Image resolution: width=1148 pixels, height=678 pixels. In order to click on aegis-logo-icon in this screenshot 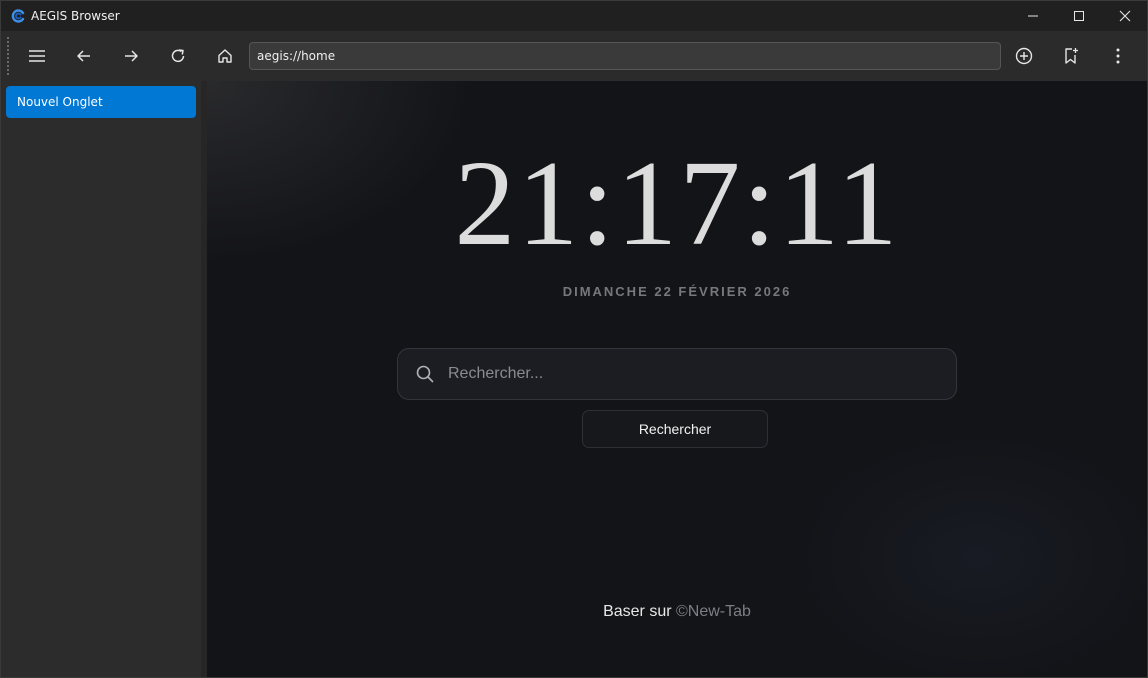, I will do `click(18, 15)`.